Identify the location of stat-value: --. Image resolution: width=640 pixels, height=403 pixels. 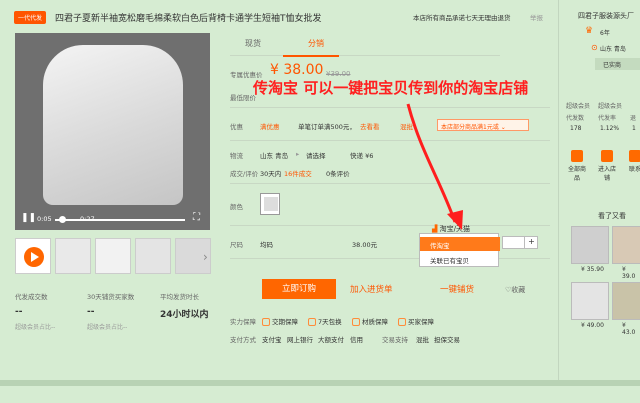
(91, 312).